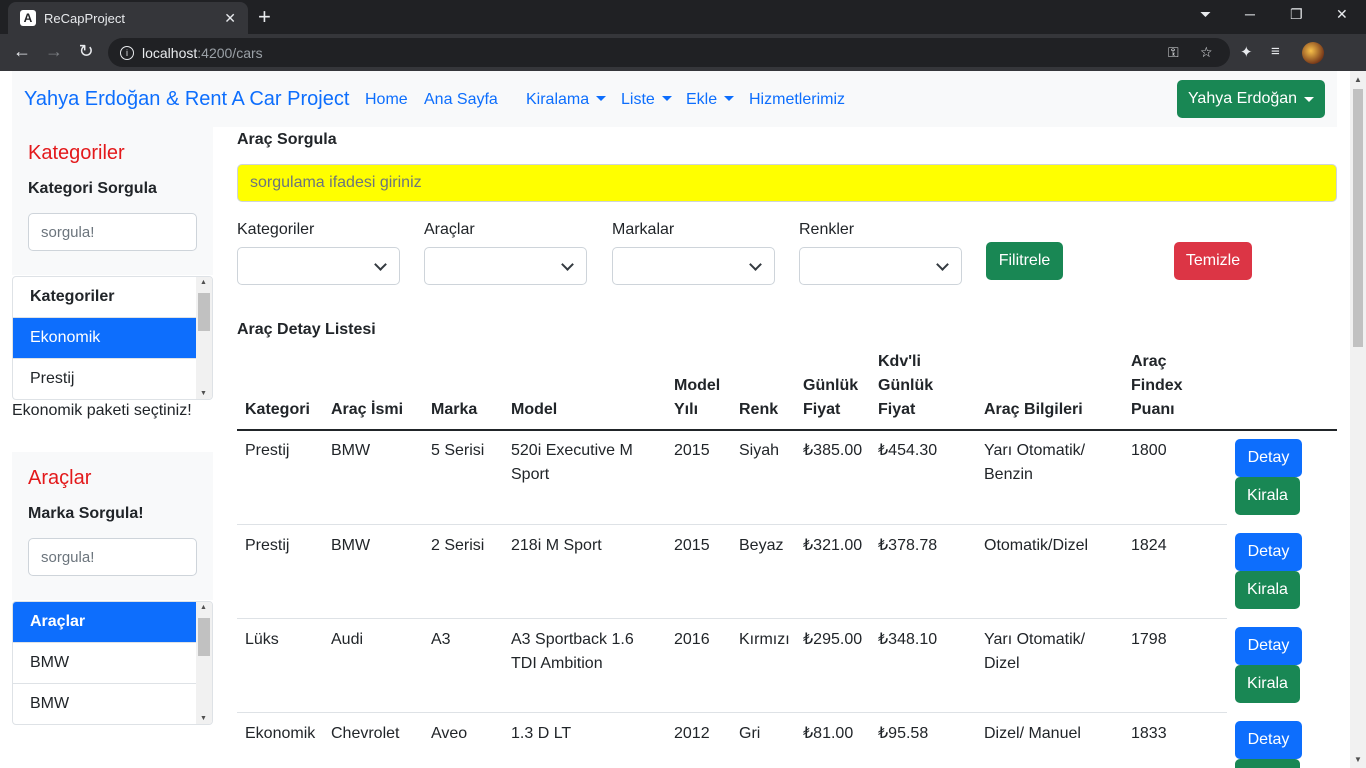 The image size is (1366, 768). What do you see at coordinates (112, 232) in the screenshot?
I see `category-search-input: sorgula!` at bounding box center [112, 232].